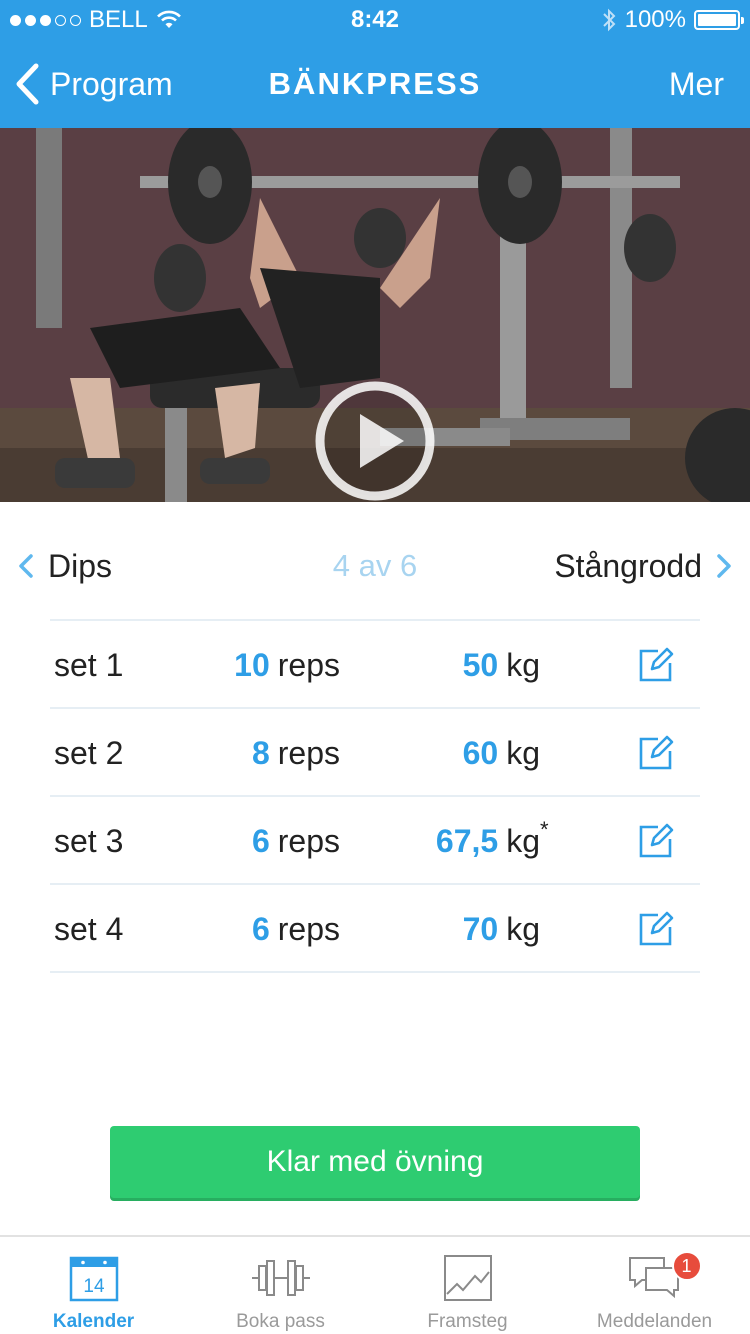 The width and height of the screenshot is (750, 1334). What do you see at coordinates (480, 664) in the screenshot?
I see `weight-value: 50` at bounding box center [480, 664].